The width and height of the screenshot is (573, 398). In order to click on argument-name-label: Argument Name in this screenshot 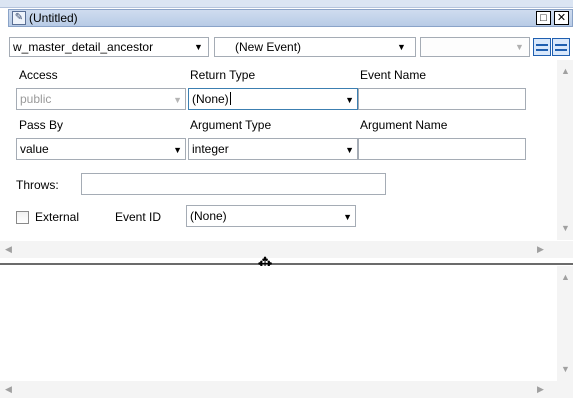, I will do `click(404, 125)`.